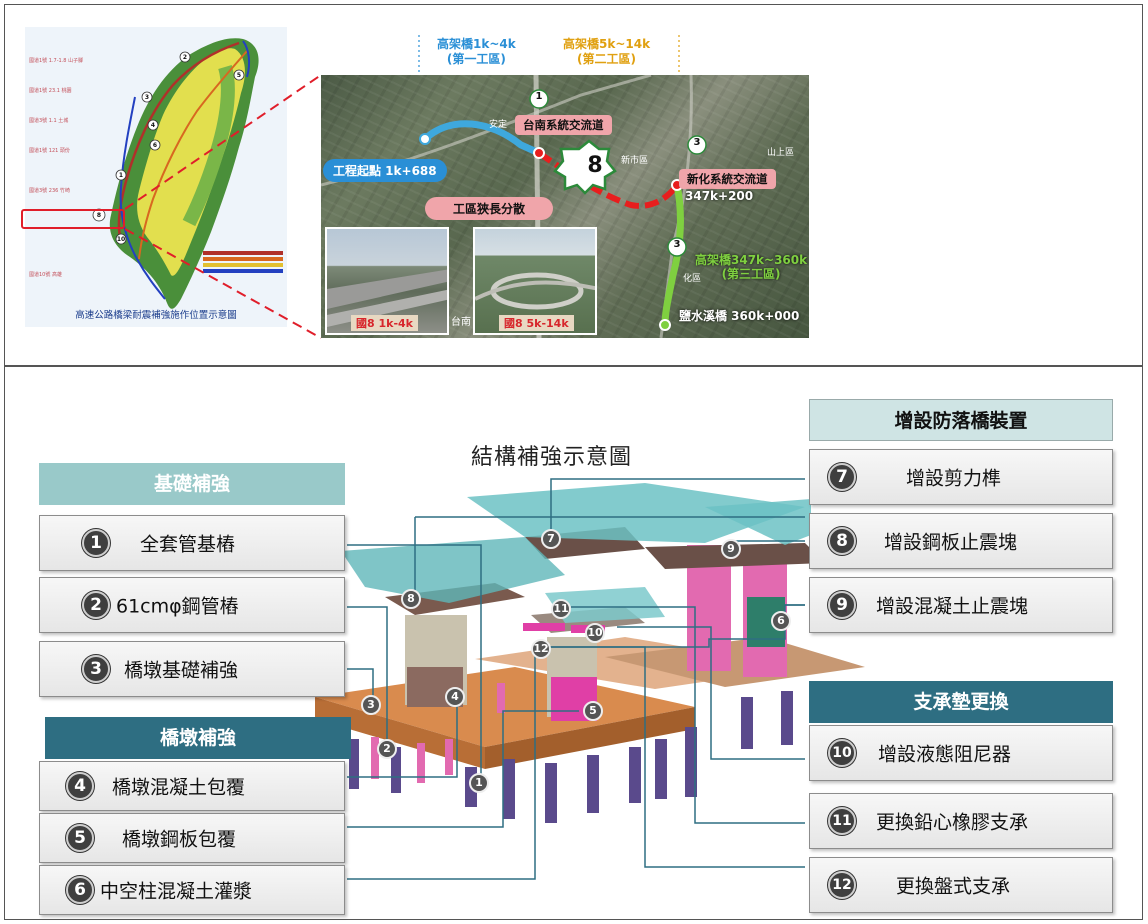 The width and height of the screenshot is (1148, 924). I want to click on dispersed-label: 工區狹長分散, so click(489, 208).